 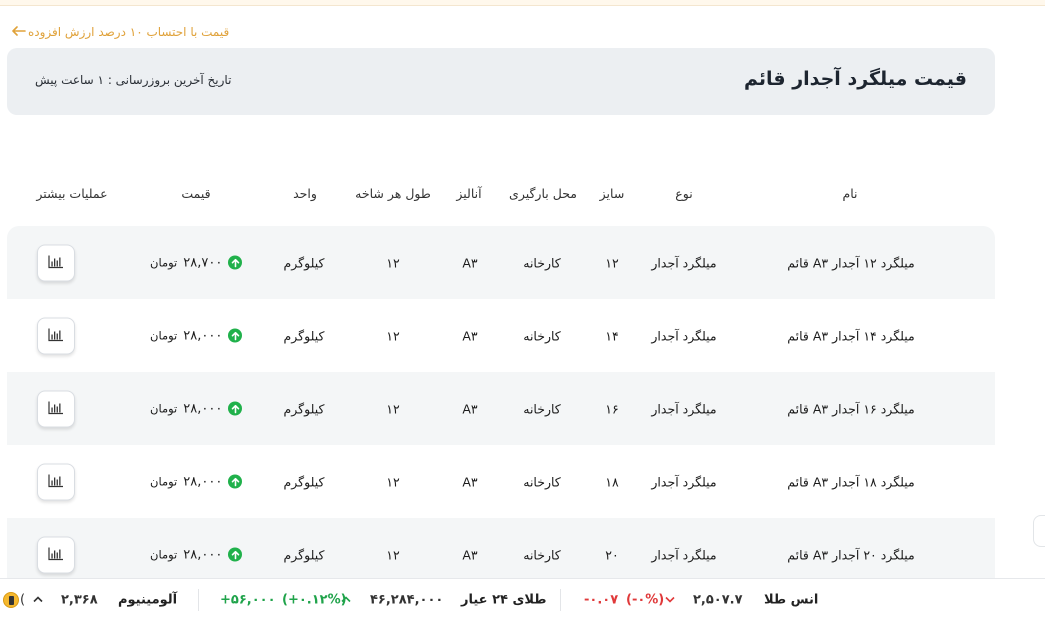 What do you see at coordinates (855, 79) in the screenshot?
I see `page-title: قیمت میلگرد آجدار قائم` at bounding box center [855, 79].